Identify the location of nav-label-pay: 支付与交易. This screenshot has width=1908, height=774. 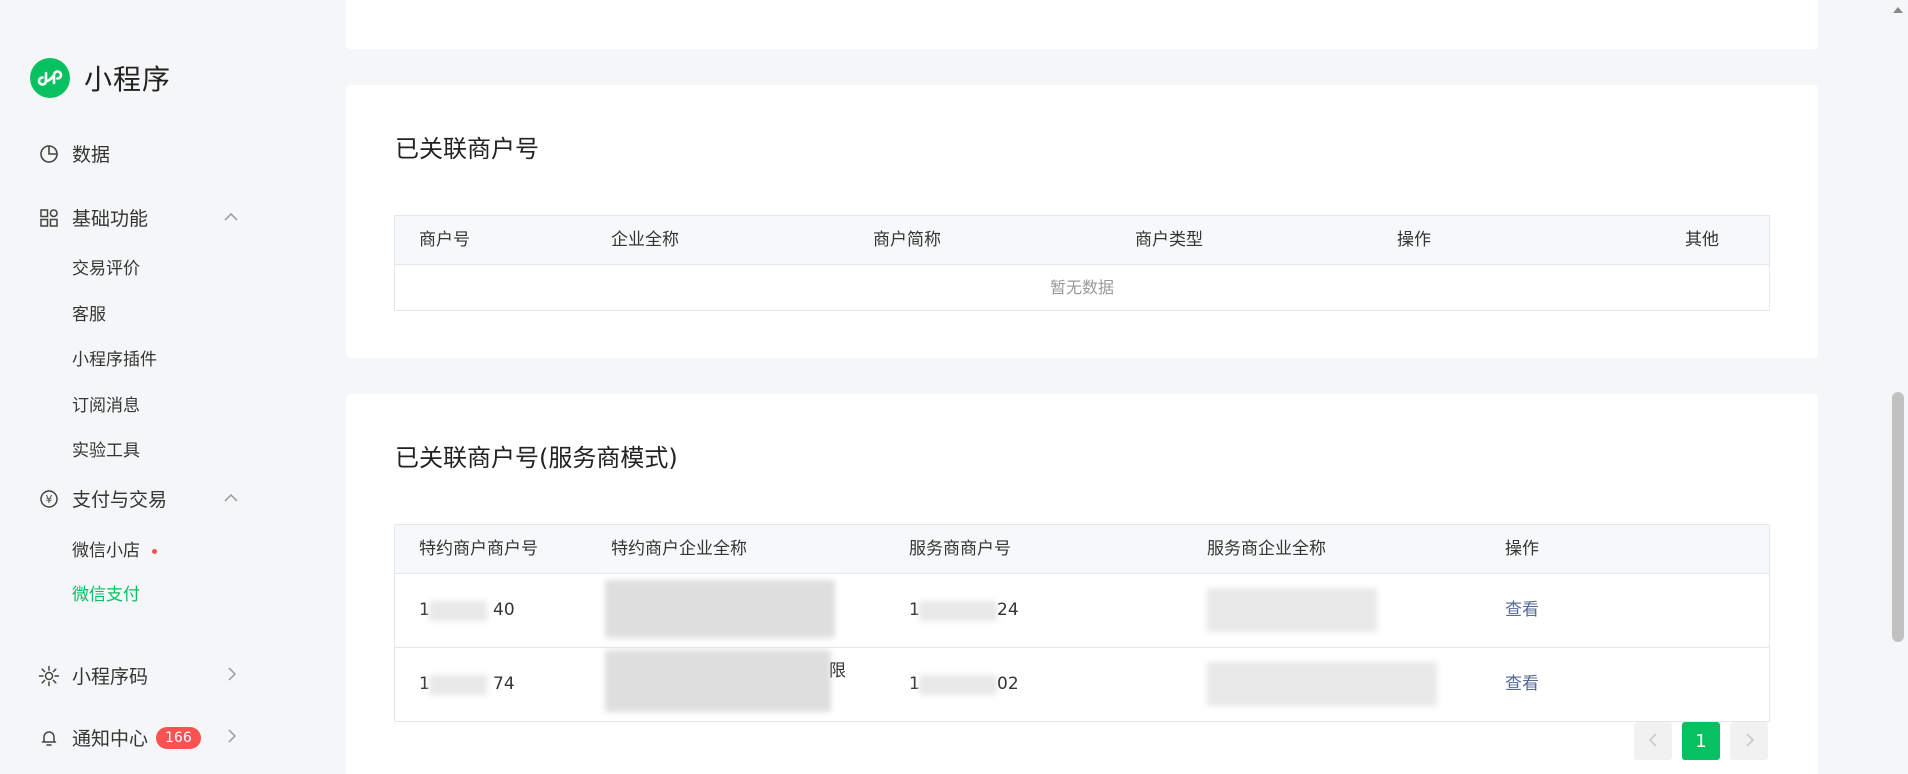
(120, 500).